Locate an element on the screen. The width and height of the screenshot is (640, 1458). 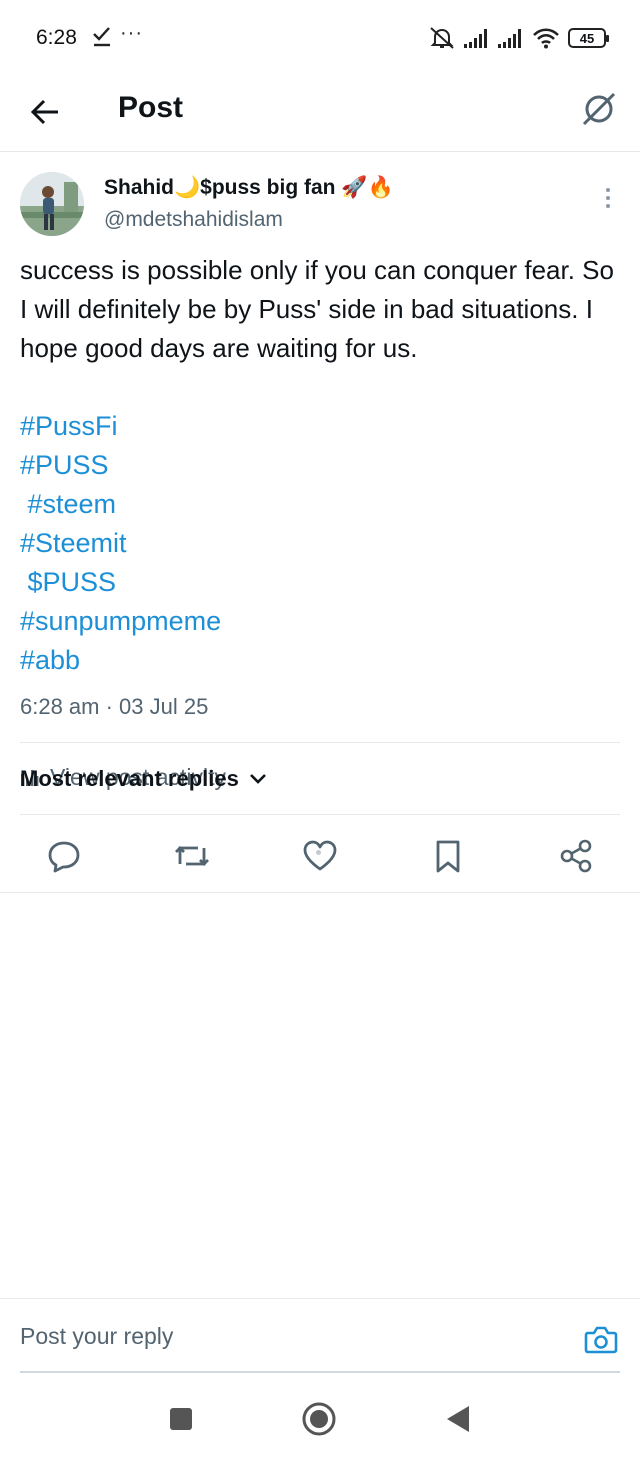
signal-icon is located at coordinates (475, 38).